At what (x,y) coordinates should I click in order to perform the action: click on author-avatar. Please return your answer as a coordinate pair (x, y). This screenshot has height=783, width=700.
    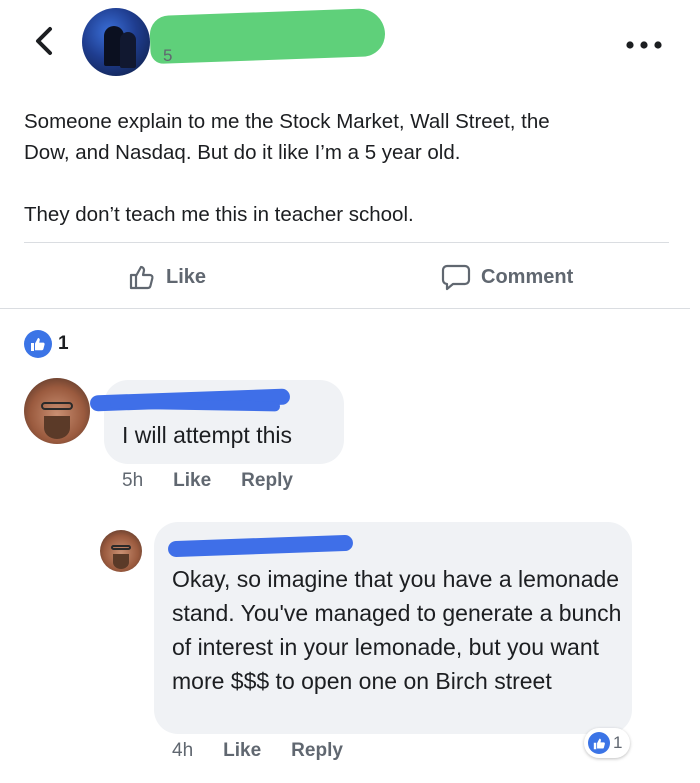
    Looking at the image, I should click on (116, 42).